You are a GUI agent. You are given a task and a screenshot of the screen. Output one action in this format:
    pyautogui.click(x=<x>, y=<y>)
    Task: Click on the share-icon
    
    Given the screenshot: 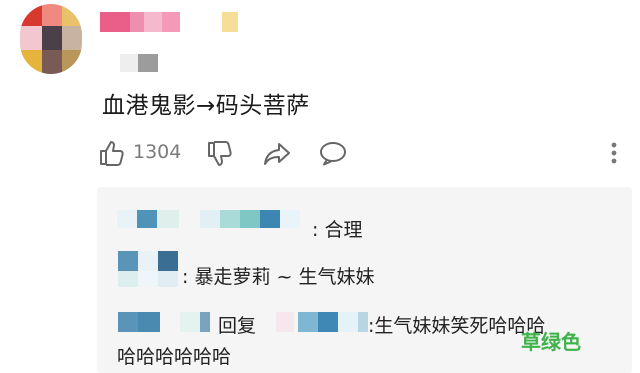 What is the action you would take?
    pyautogui.click(x=277, y=154)
    